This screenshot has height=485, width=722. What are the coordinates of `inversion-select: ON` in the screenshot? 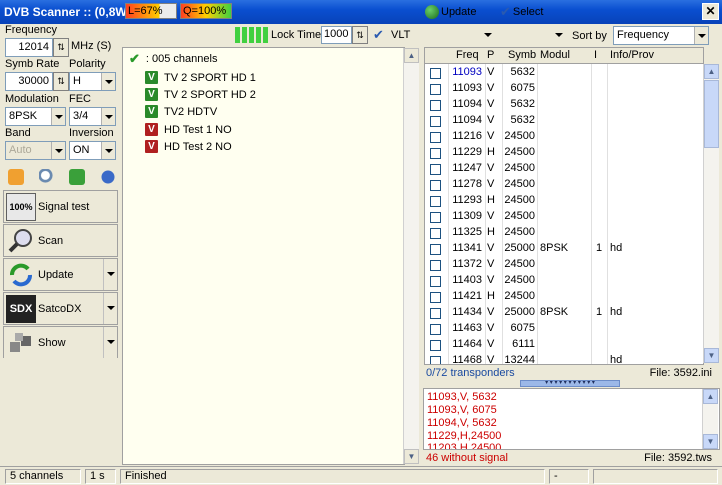 It's located at (92, 150).